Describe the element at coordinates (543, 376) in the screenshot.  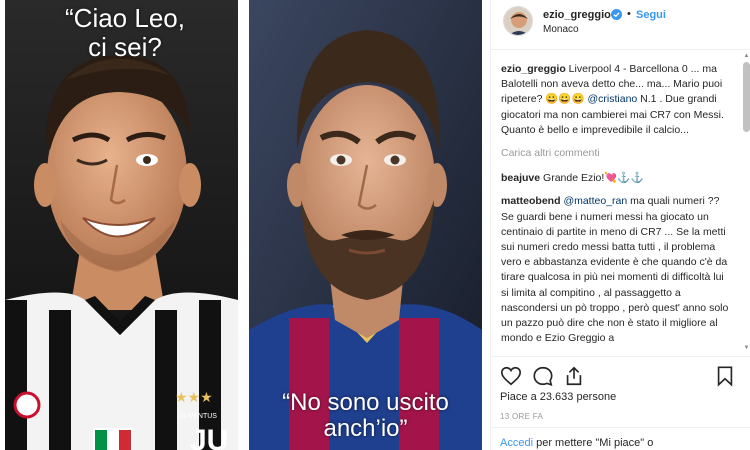
I see `comment-icon` at that location.